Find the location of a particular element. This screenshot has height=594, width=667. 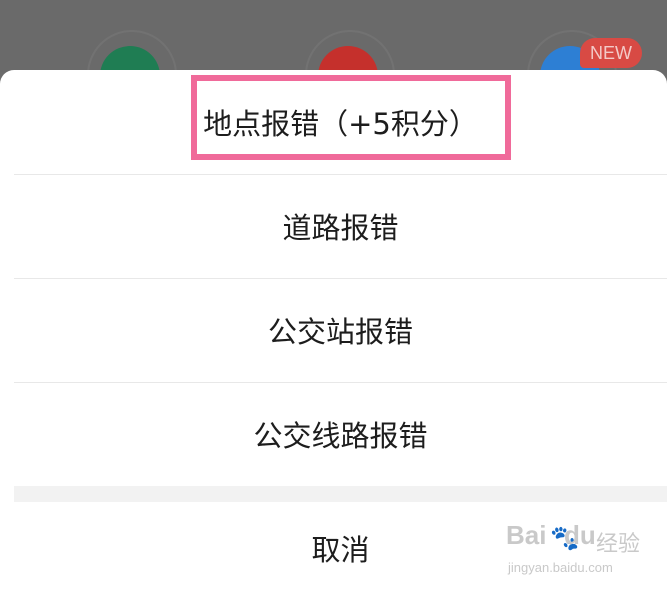

menu-item-label: 道路报错 is located at coordinates (340, 228).